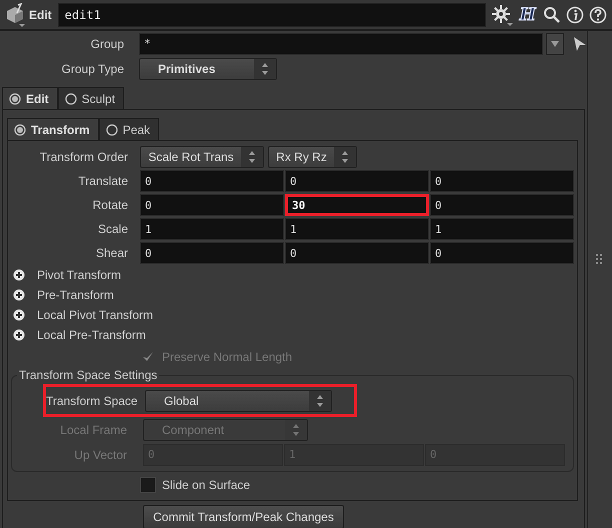 This screenshot has height=528, width=612. What do you see at coordinates (103, 181) in the screenshot?
I see `parameter-label: Translate` at bounding box center [103, 181].